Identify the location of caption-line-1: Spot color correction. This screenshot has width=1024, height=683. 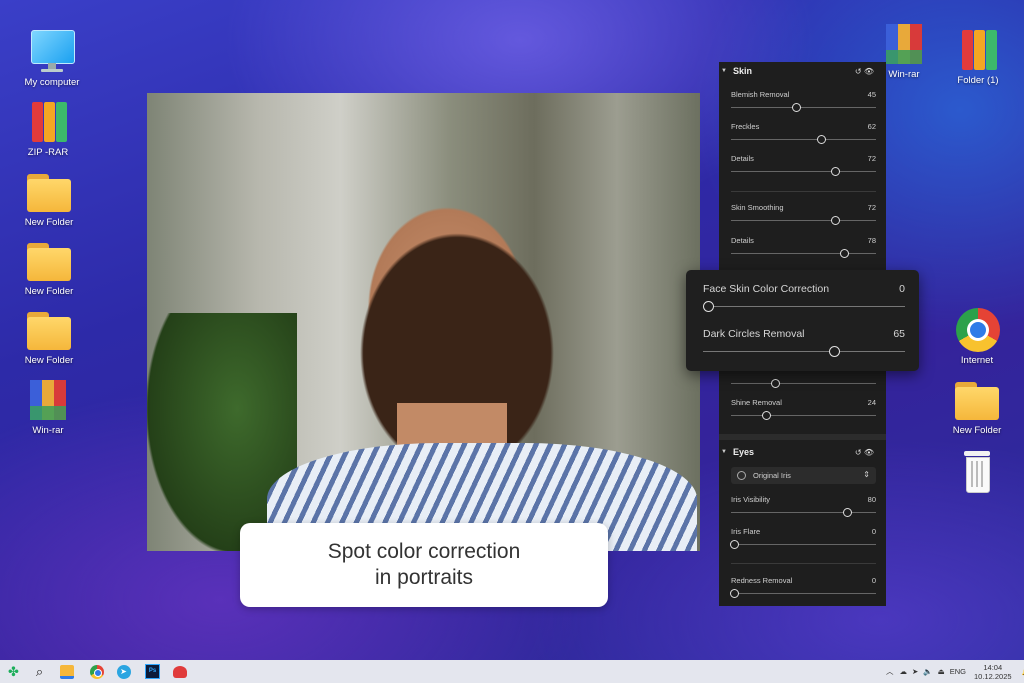
(424, 551).